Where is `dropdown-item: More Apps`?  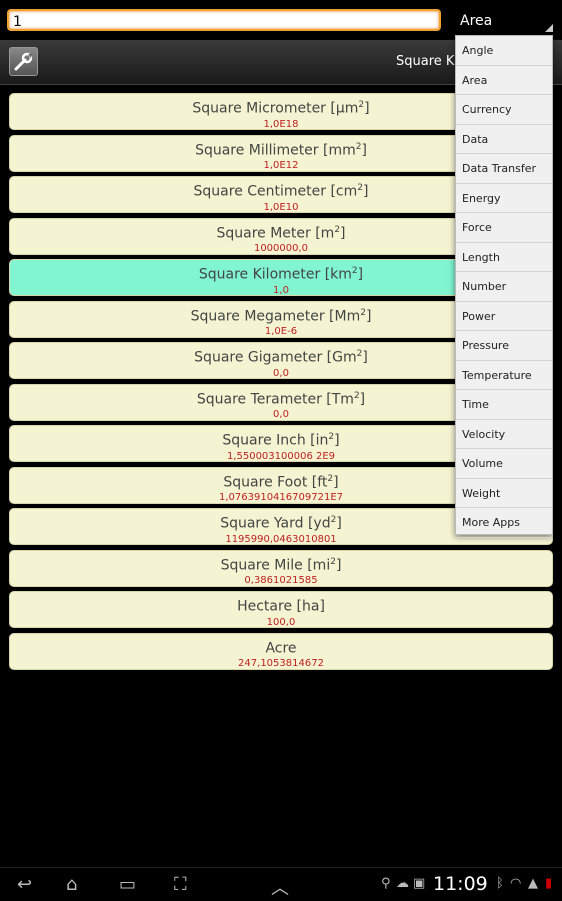 dropdown-item: More Apps is located at coordinates (504, 523).